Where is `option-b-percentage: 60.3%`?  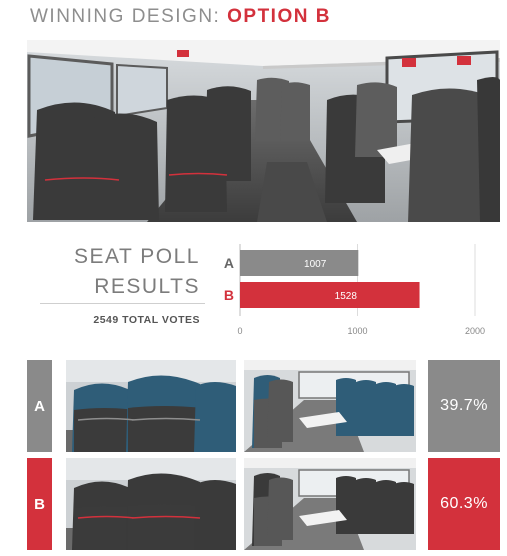 option-b-percentage: 60.3% is located at coordinates (464, 504).